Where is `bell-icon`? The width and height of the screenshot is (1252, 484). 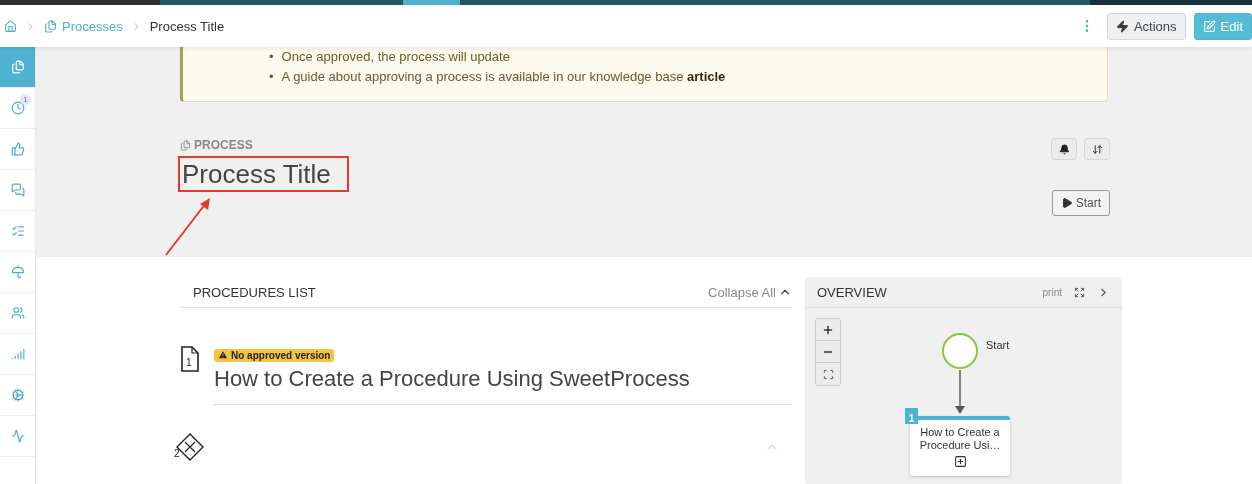 bell-icon is located at coordinates (1064, 149).